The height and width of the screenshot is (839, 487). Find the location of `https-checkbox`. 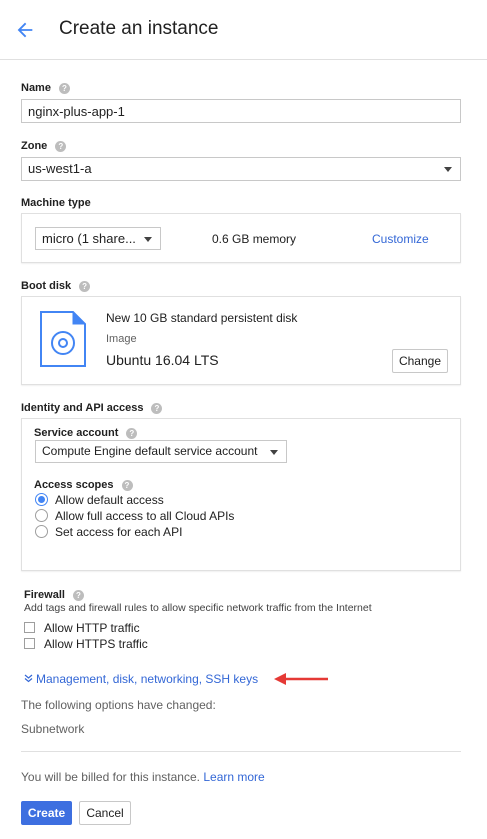

https-checkbox is located at coordinates (29, 643).